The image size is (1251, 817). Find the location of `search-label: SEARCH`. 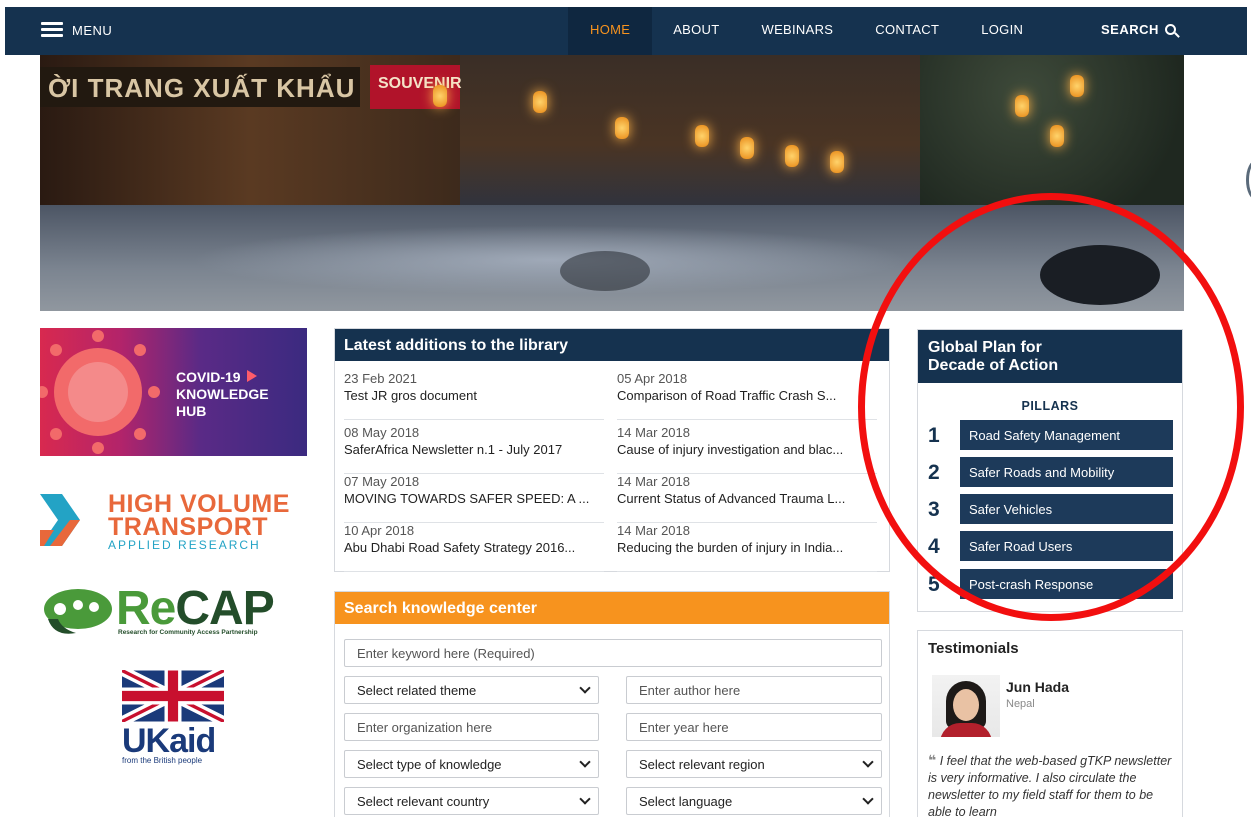

search-label: SEARCH is located at coordinates (1130, 29).